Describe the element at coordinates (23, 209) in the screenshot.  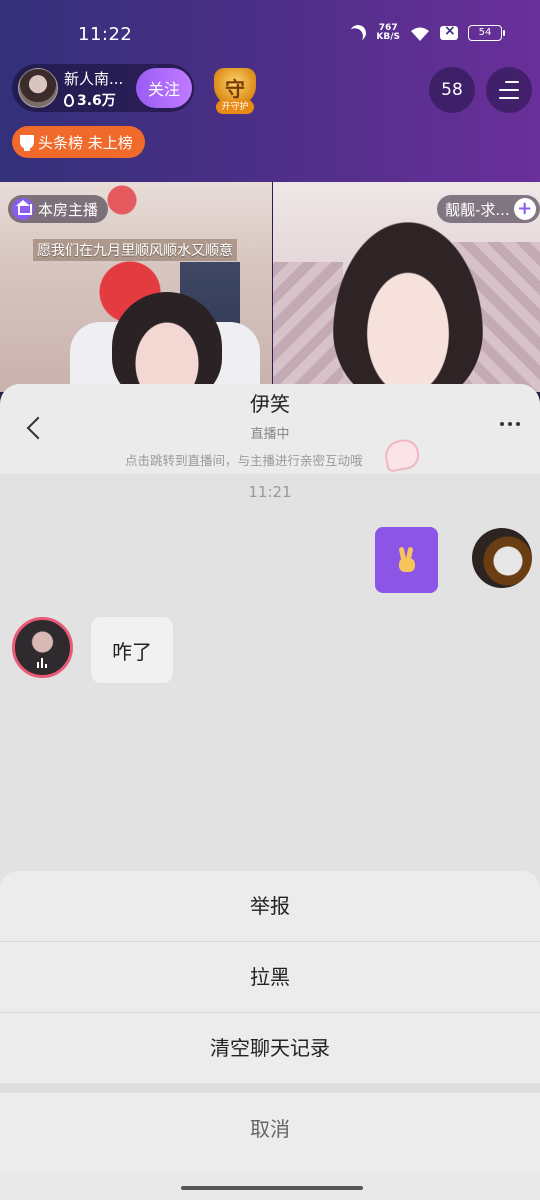
I see `home-icon` at that location.